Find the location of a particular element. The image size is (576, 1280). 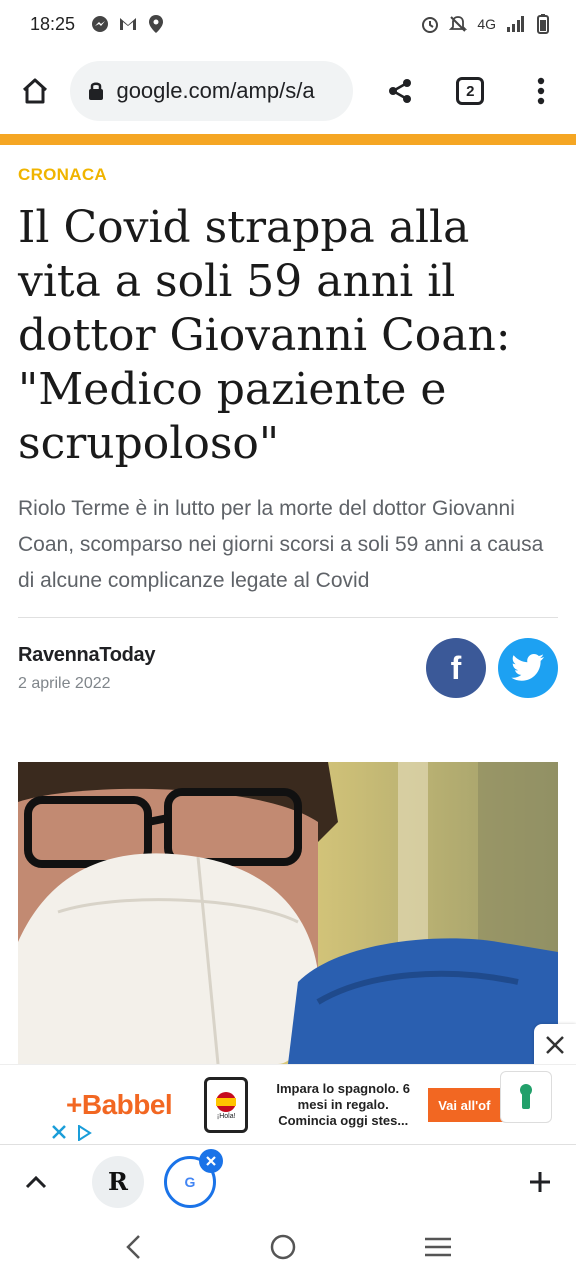

ad-choices is located at coordinates (72, 1133).